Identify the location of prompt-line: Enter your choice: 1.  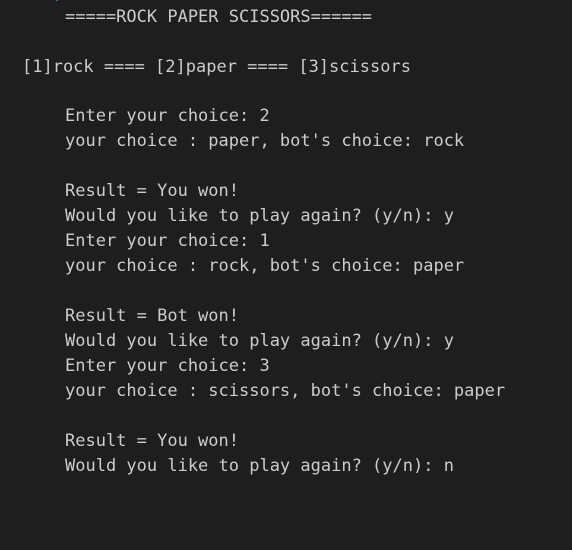
(167, 241).